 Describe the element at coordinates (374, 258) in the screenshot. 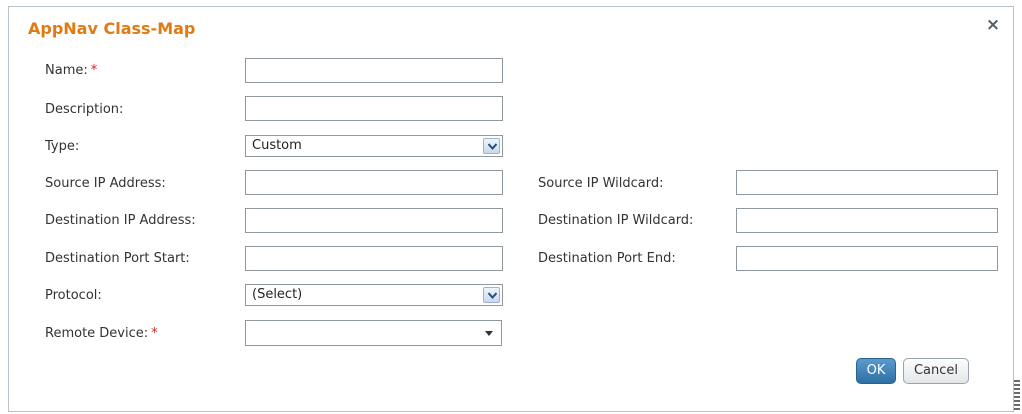

I see `destination-port-start-input` at that location.